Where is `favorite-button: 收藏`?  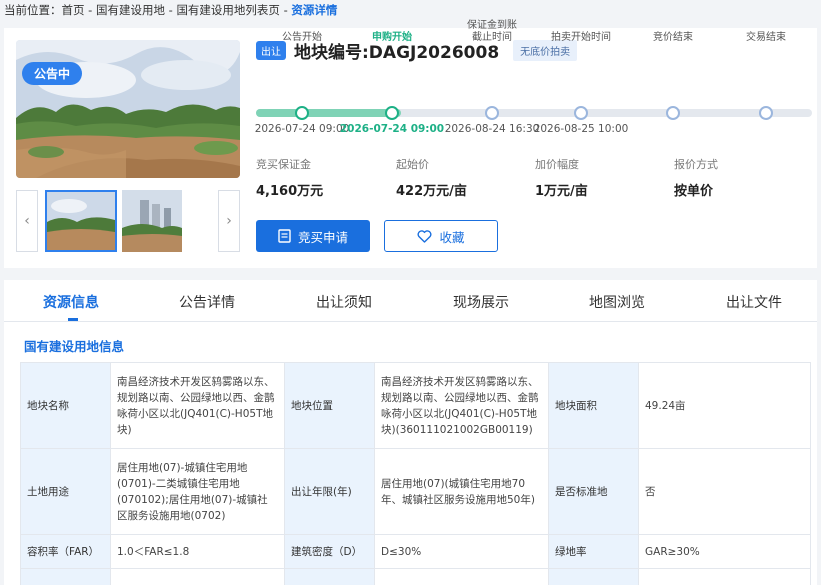
favorite-button: 收藏 is located at coordinates (441, 236).